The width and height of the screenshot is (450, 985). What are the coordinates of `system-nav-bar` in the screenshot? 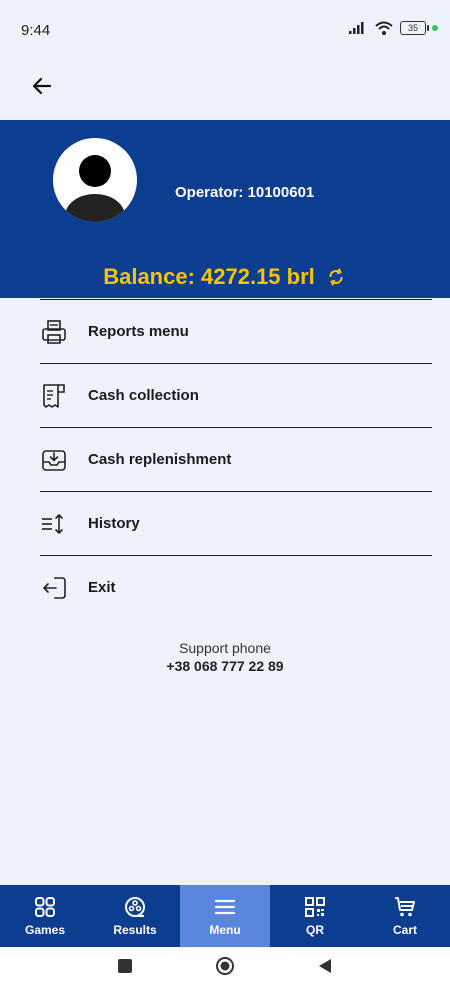 It's located at (225, 966).